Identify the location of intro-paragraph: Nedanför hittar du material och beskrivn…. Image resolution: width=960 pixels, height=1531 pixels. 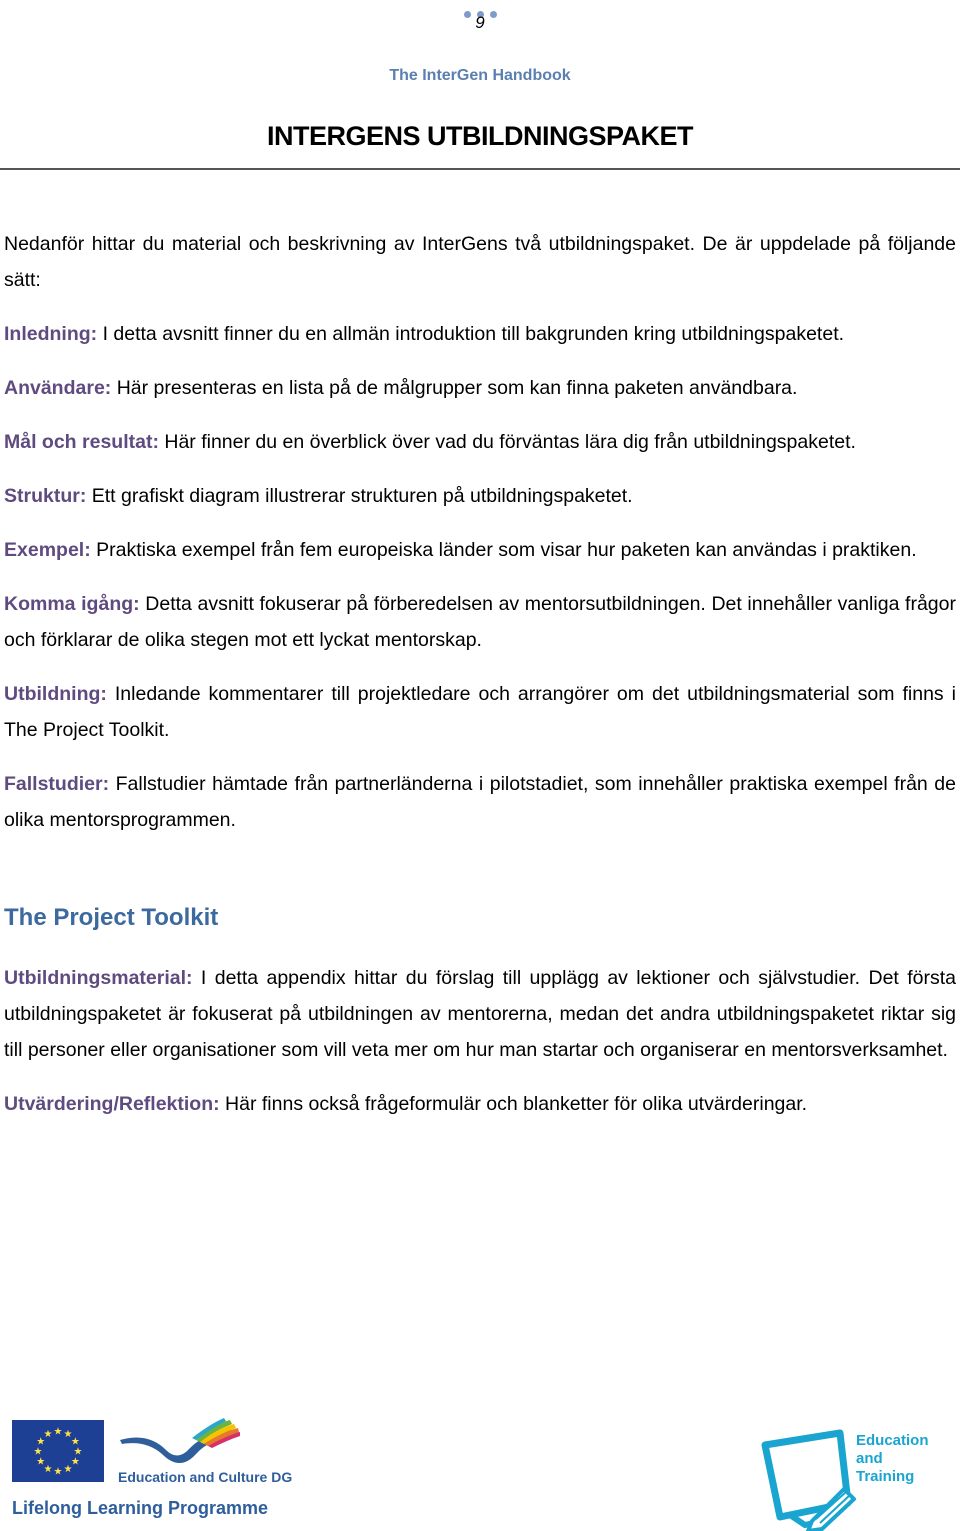
(480, 262).